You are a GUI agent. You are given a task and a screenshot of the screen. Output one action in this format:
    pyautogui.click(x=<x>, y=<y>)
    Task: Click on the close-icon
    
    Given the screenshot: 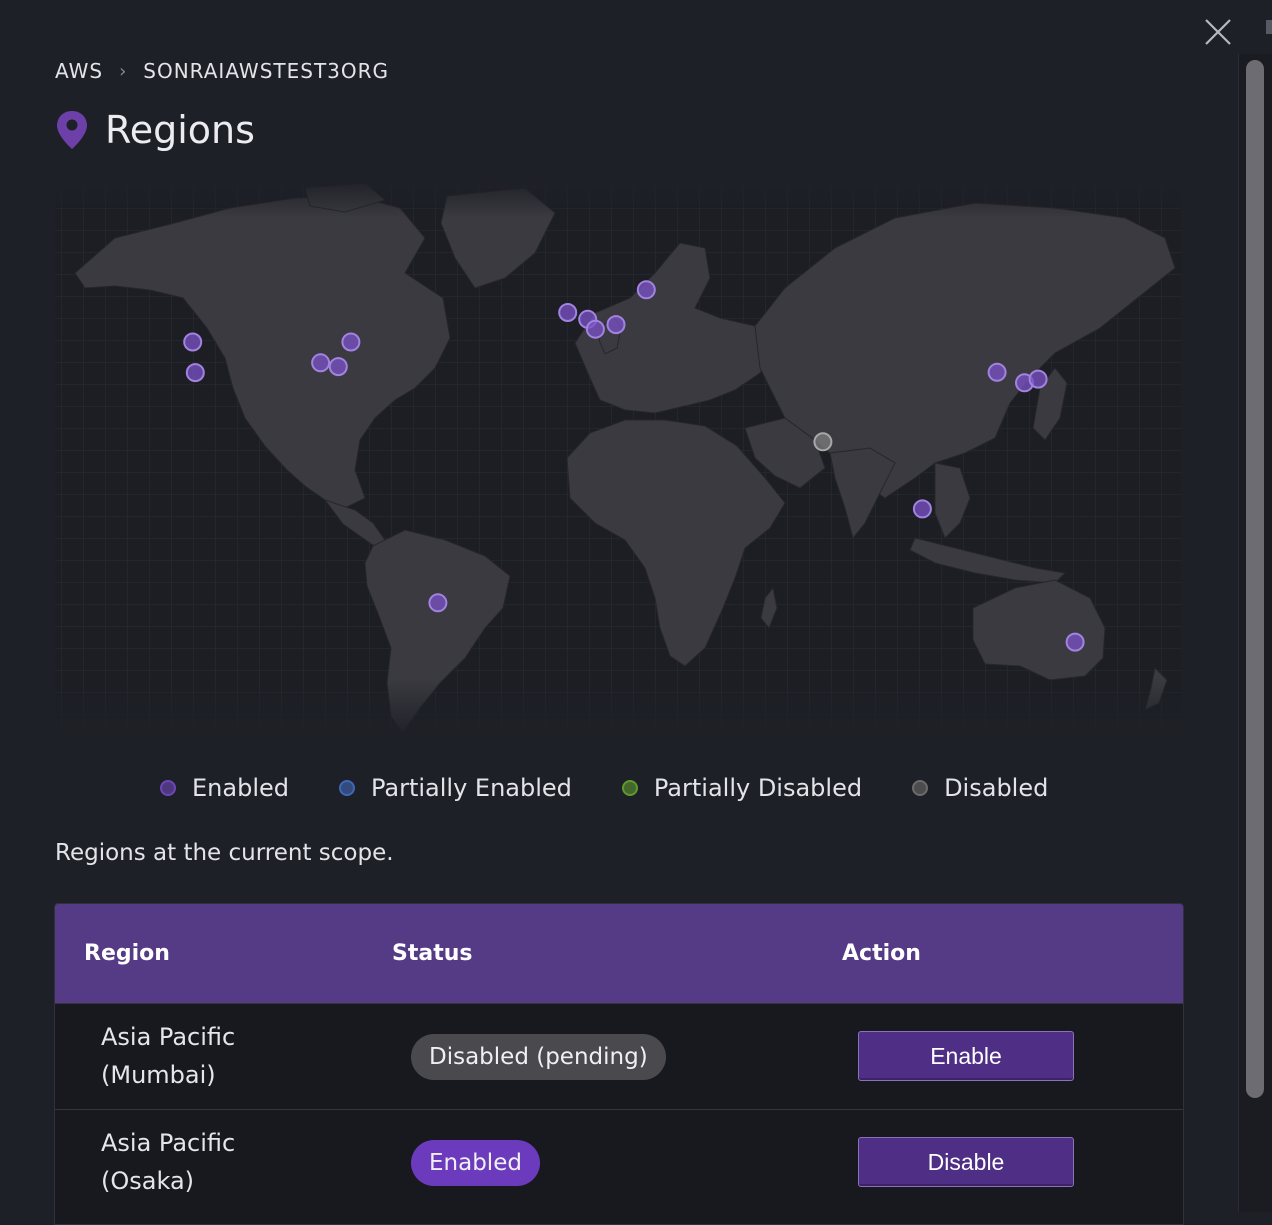 What is the action you would take?
    pyautogui.click(x=1218, y=32)
    